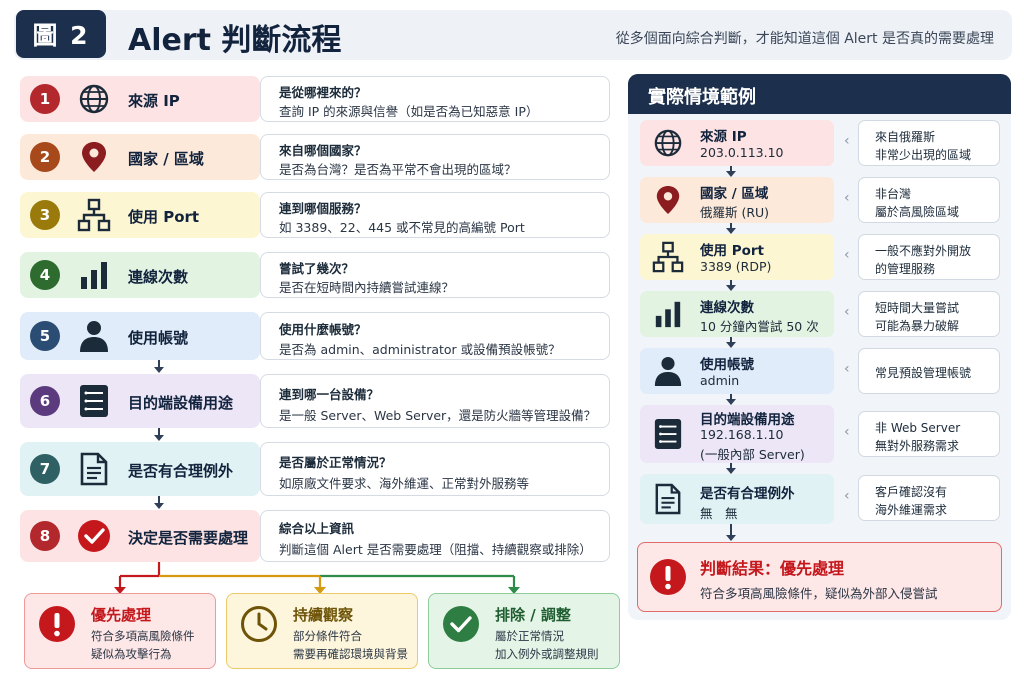 Image resolution: width=1024 pixels, height=683 pixels. I want to click on location-pin-icon, so click(94, 157).